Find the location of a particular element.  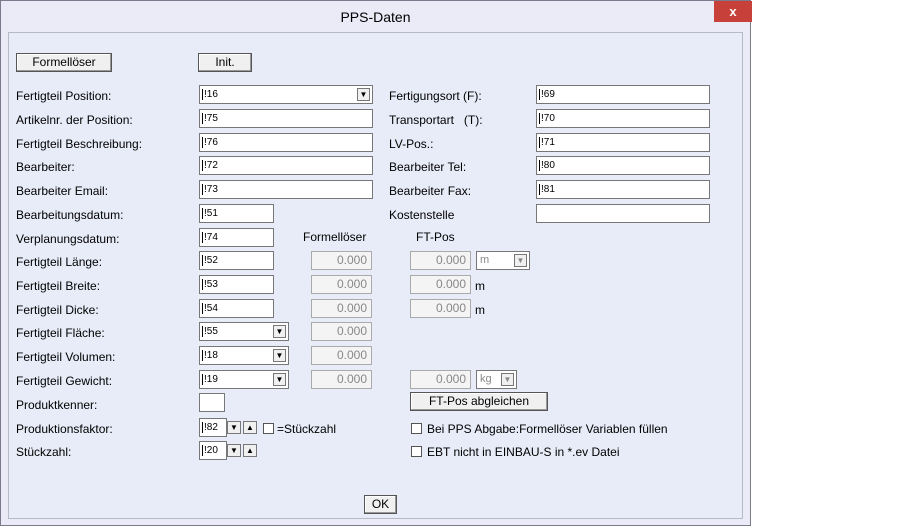

pps-abgabe-checkbox is located at coordinates (416, 428).